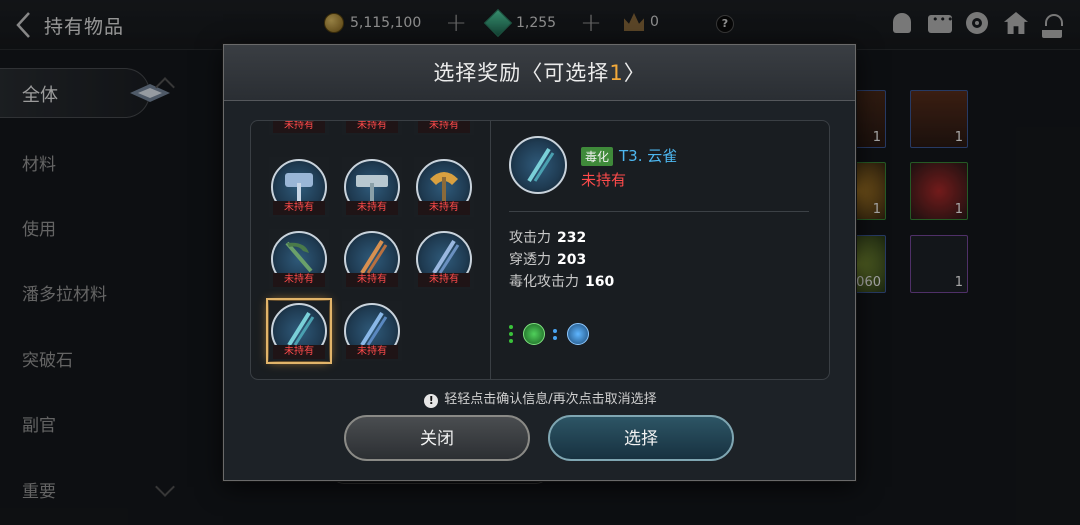  Describe the element at coordinates (669, 250) in the screenshot. I see `reward-detail: 毒化 T3. 云雀 未持有 攻击力 232 穿透力 203 毒化攻击力 160` at that location.